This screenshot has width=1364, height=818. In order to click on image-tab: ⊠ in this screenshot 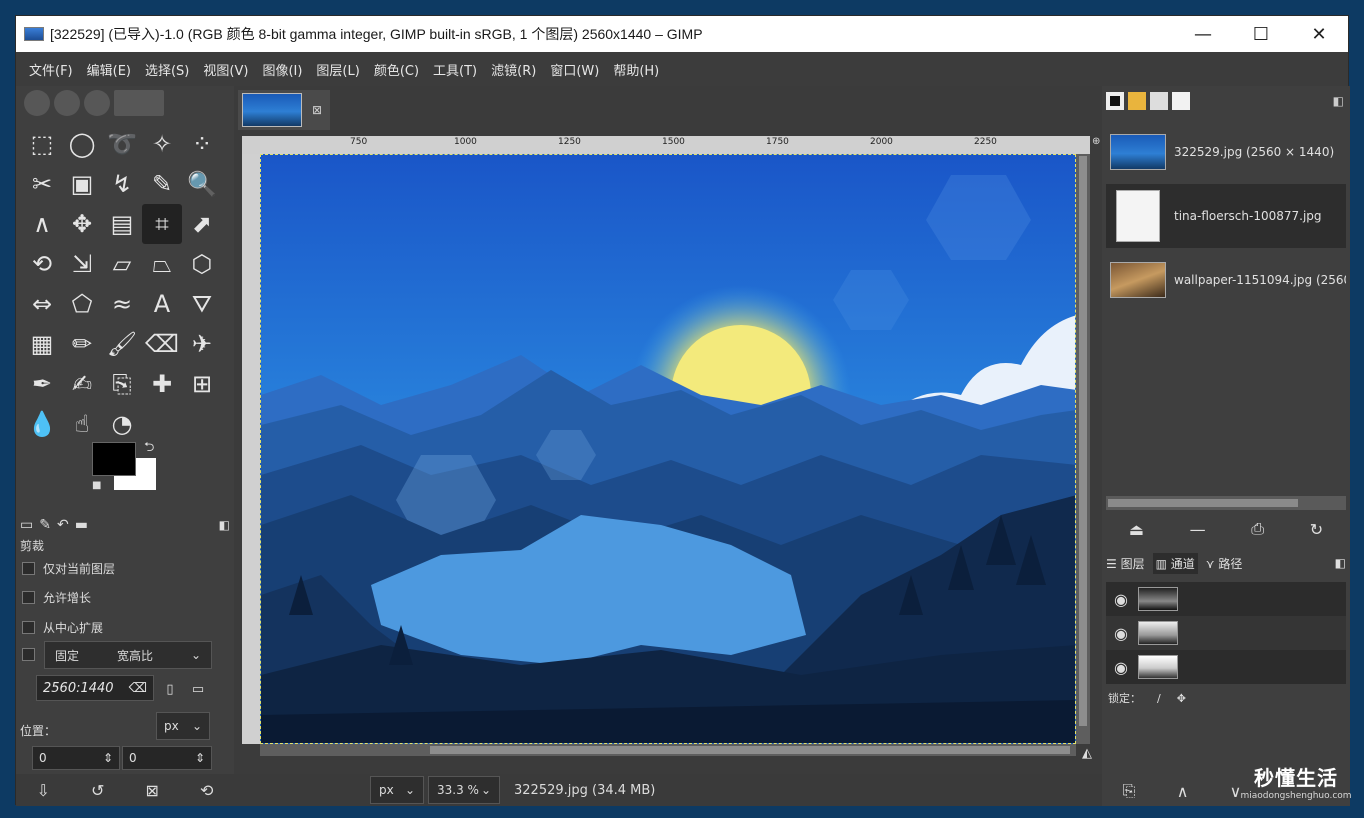, I will do `click(284, 110)`.